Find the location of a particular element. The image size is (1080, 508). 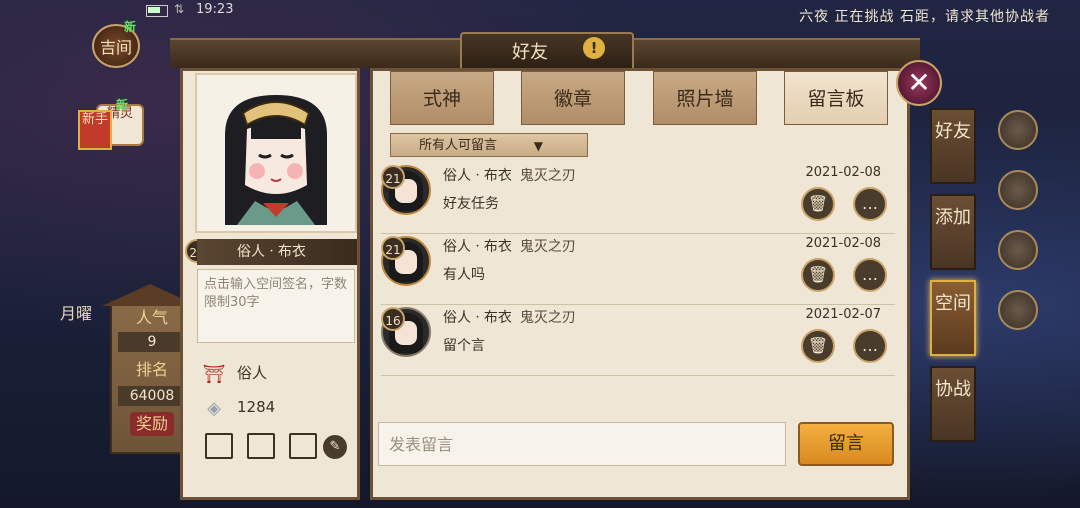

popularity-icon: 人气 is located at coordinates (152, 318).